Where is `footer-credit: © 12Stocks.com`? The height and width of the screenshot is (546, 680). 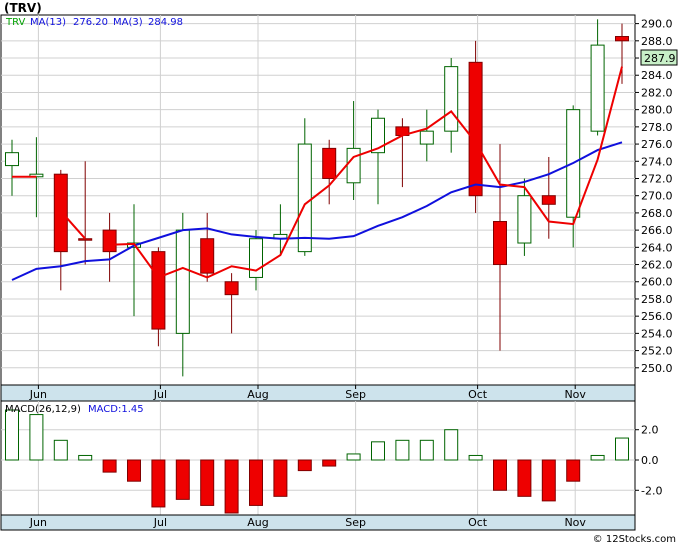 footer-credit: © 12Stocks.com is located at coordinates (634, 539).